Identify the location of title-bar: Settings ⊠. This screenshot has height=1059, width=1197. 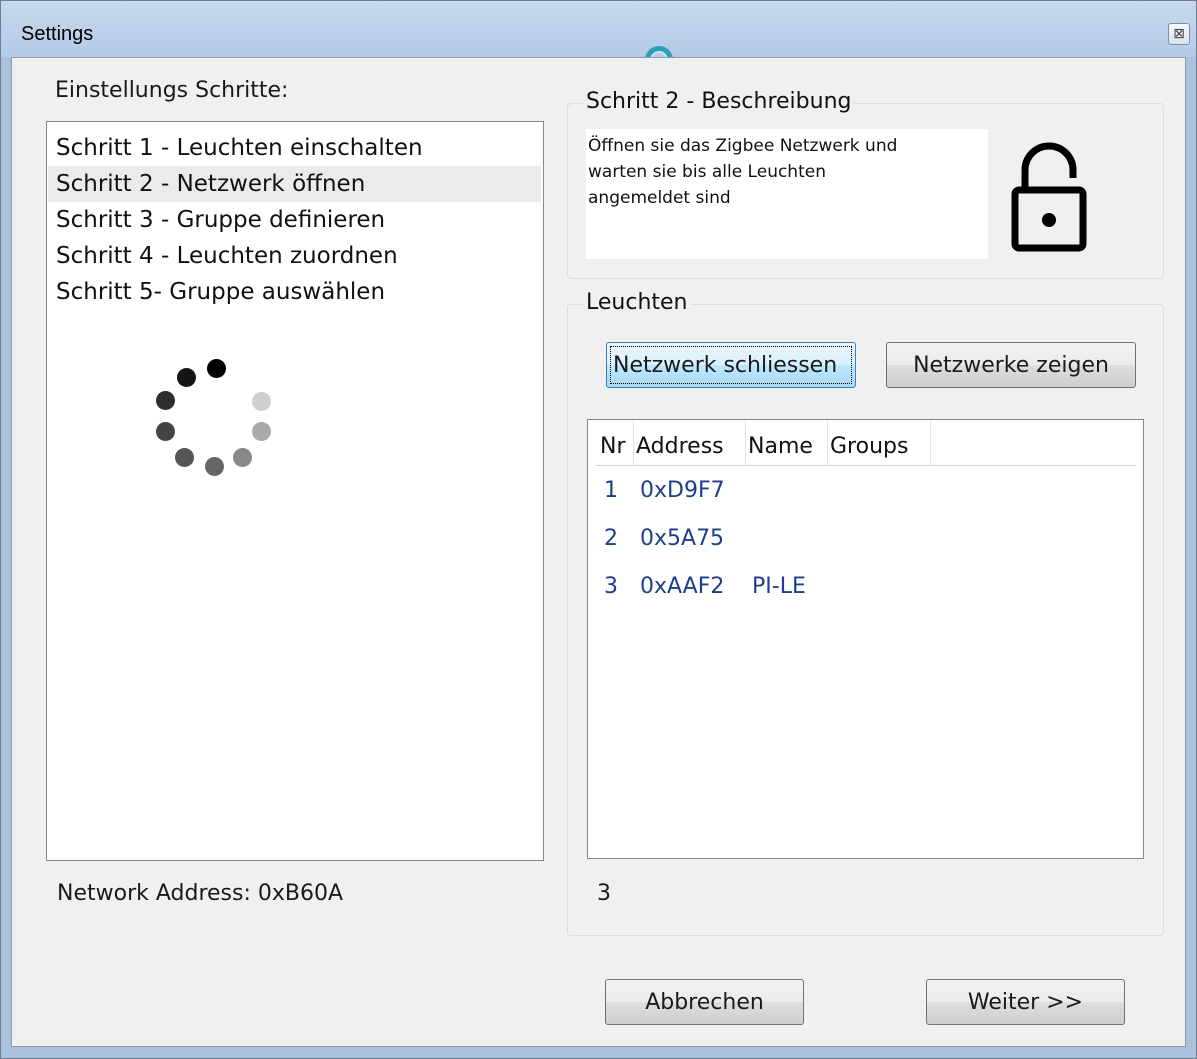
(598, 29).